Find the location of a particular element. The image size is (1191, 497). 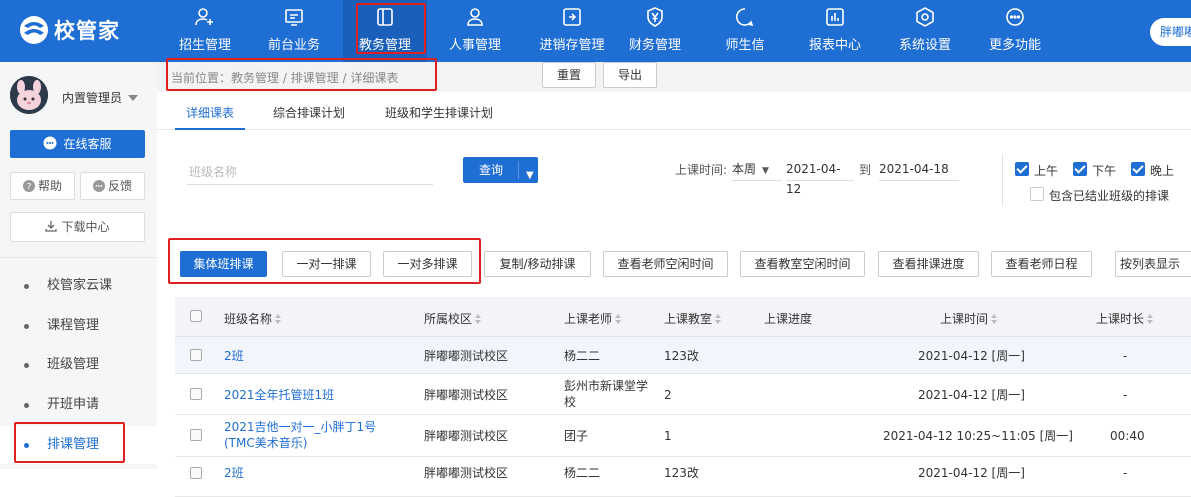

col-room: 上课教室 is located at coordinates (693, 318).